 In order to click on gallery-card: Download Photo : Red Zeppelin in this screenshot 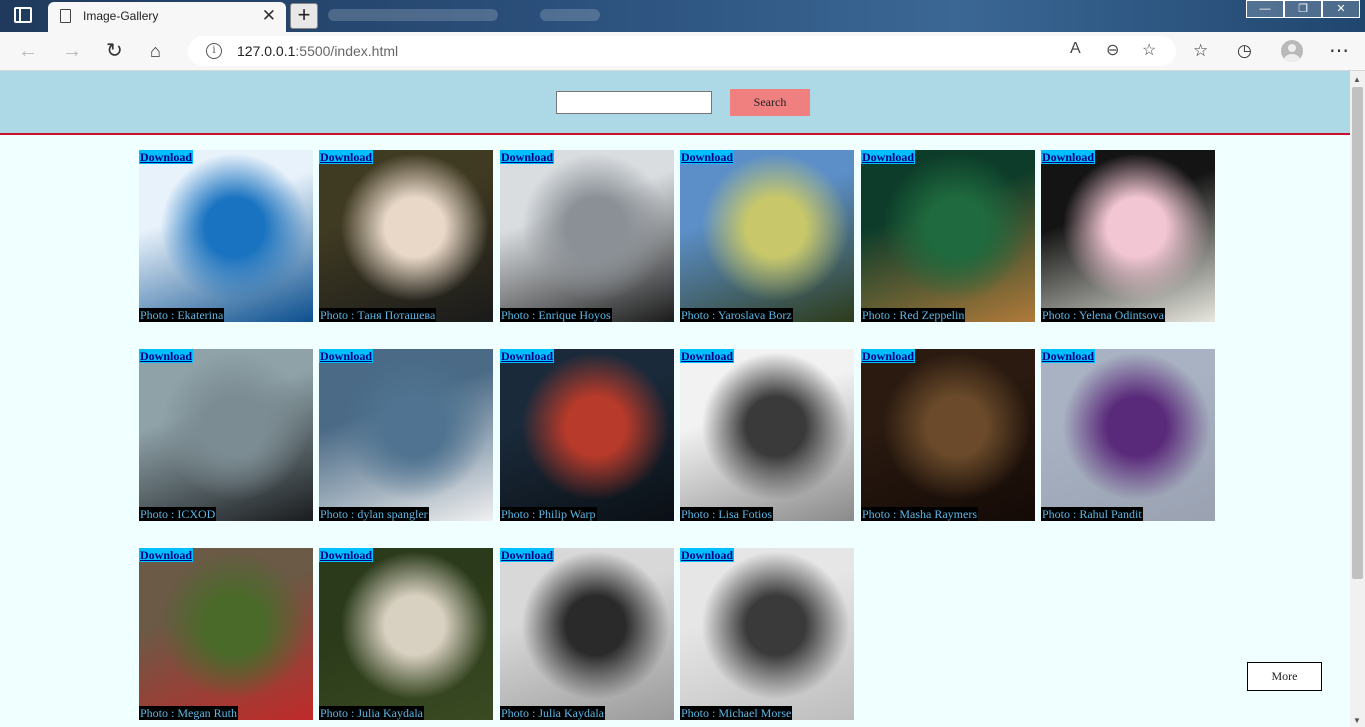, I will do `click(948, 236)`.